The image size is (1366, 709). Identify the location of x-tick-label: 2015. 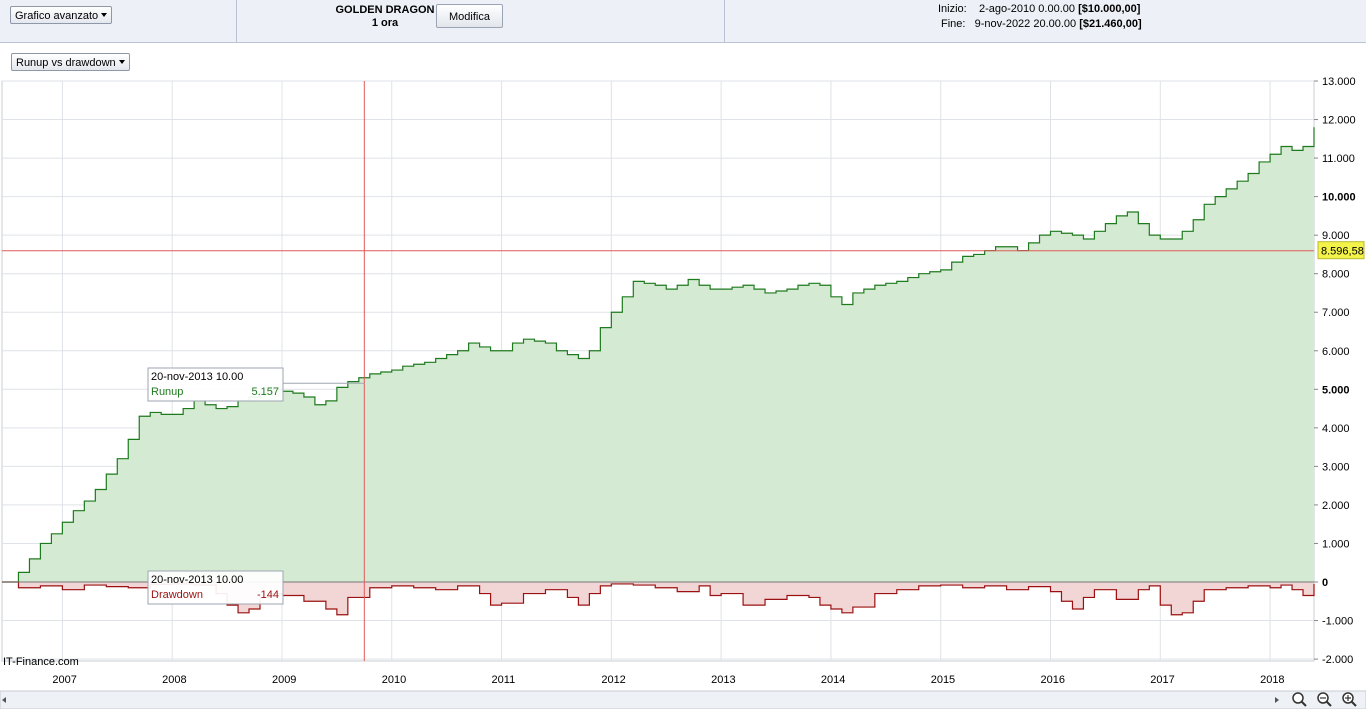
(943, 680).